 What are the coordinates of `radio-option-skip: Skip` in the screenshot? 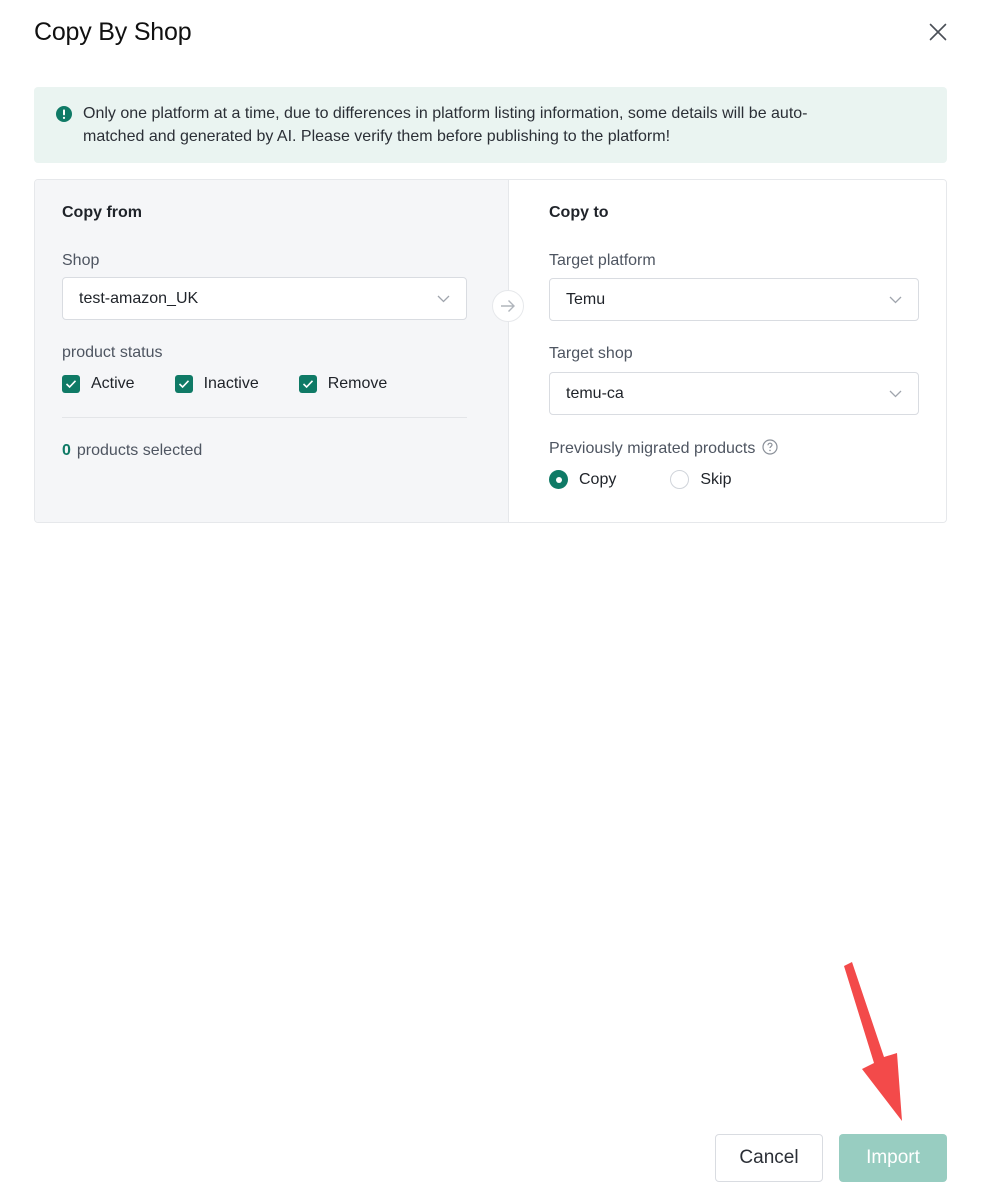 It's located at (700, 479).